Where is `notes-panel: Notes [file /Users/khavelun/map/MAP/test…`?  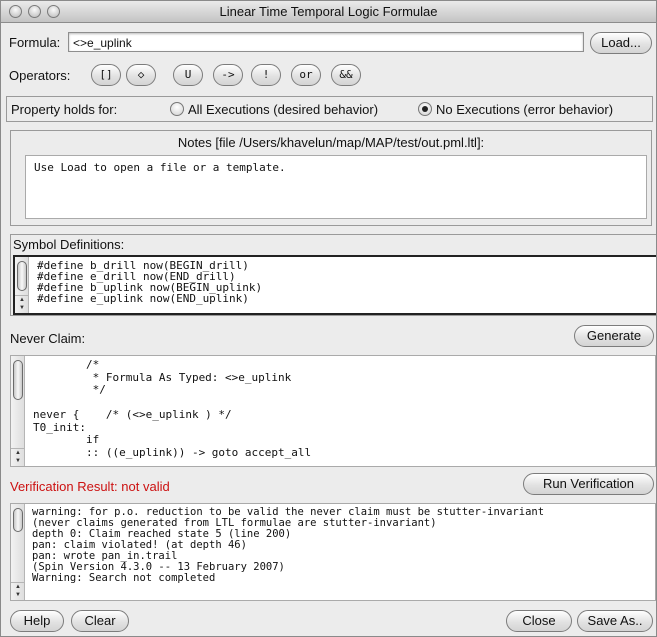 notes-panel: Notes [file /Users/khavelun/map/MAP/test… is located at coordinates (331, 178).